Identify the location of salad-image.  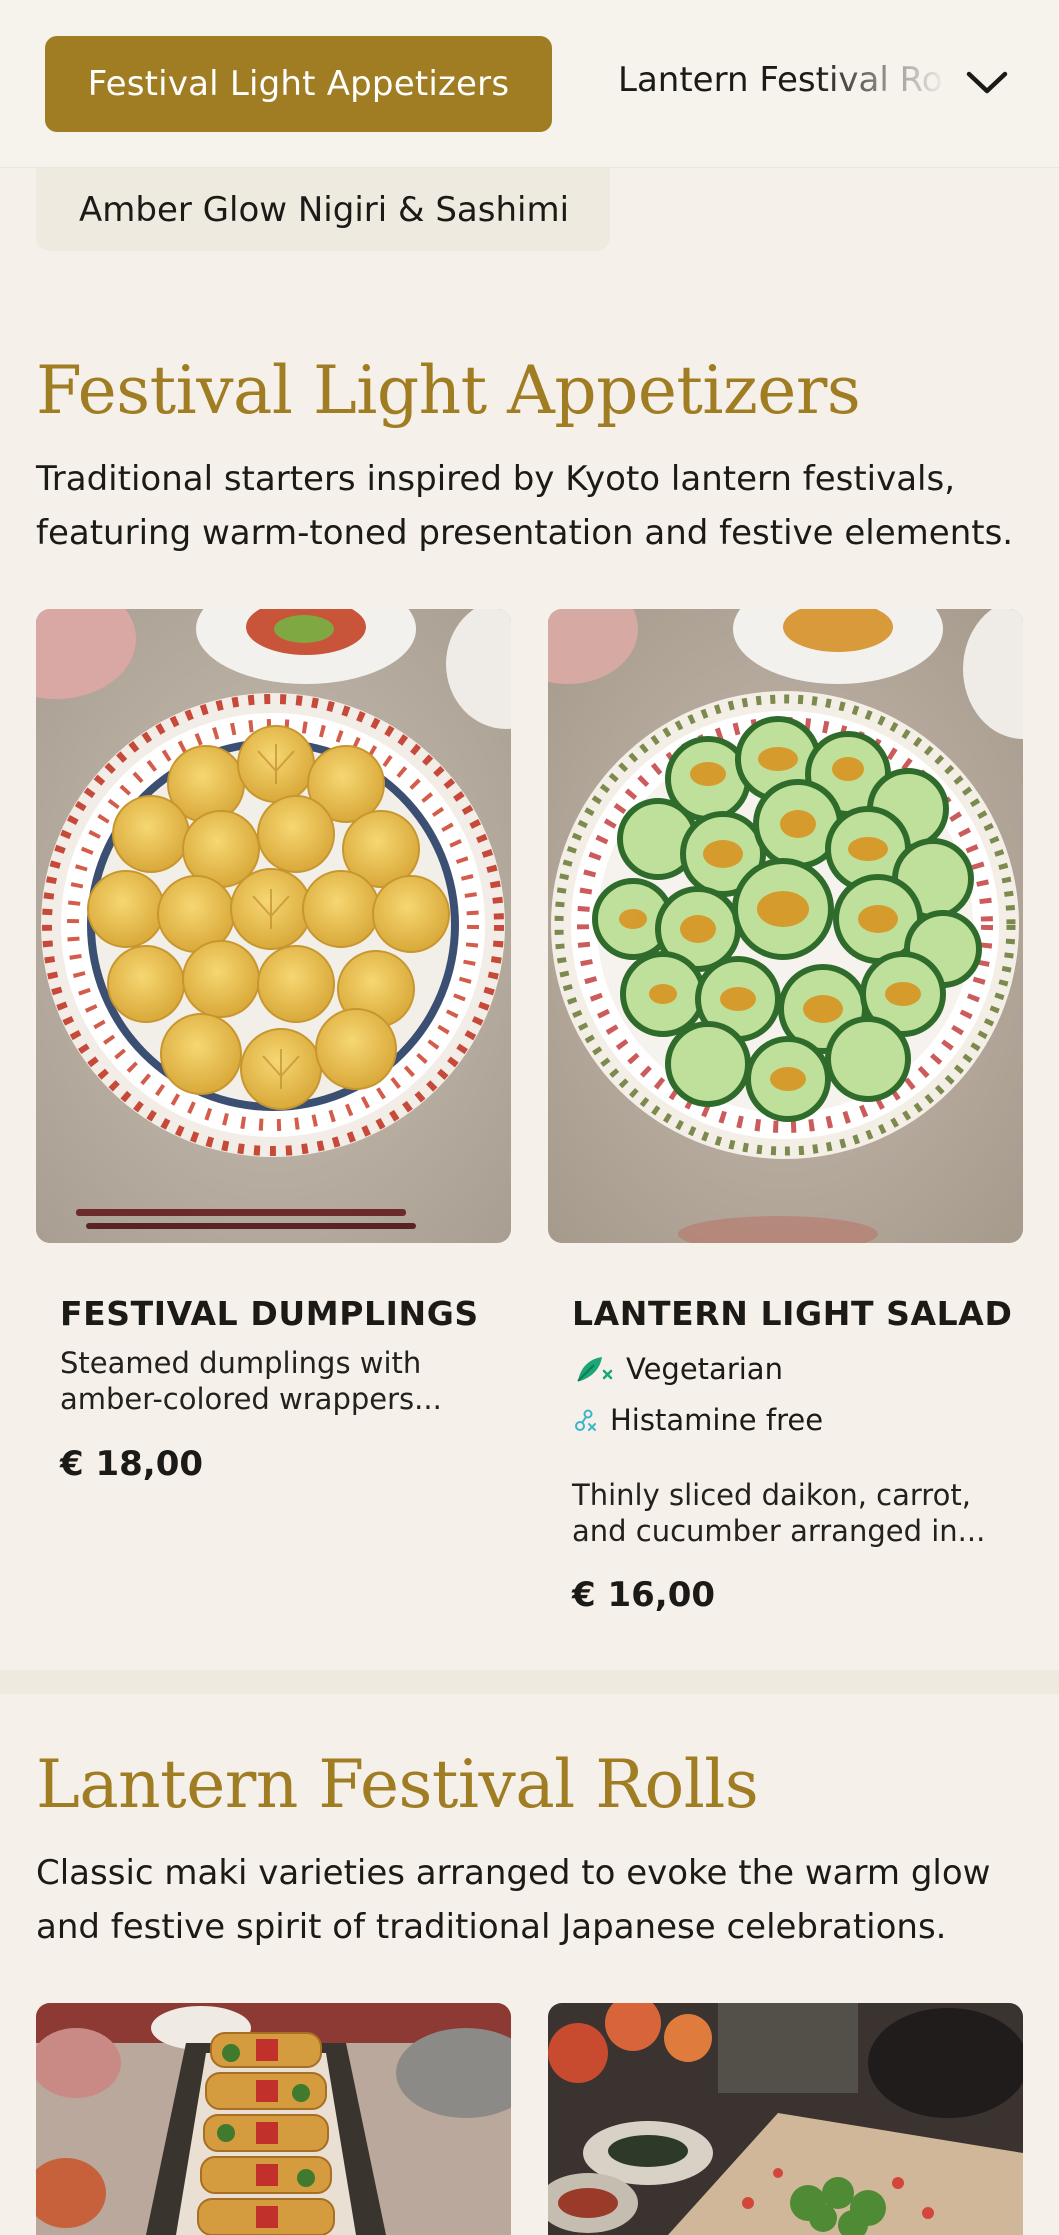
(785, 926).